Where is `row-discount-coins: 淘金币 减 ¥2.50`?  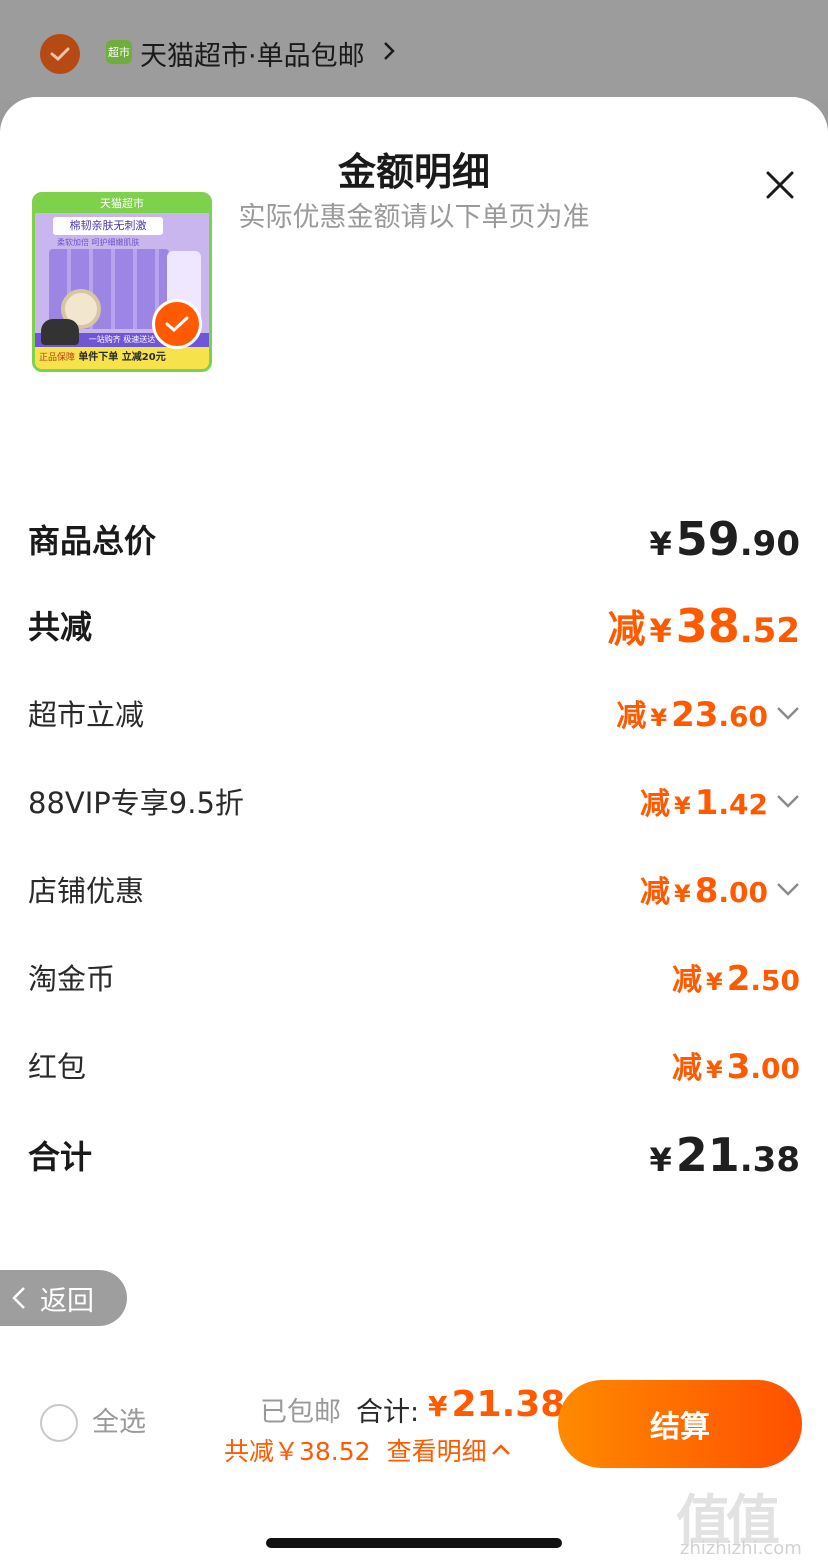
row-discount-coins: 淘金币 减 ¥2.50 is located at coordinates (414, 977).